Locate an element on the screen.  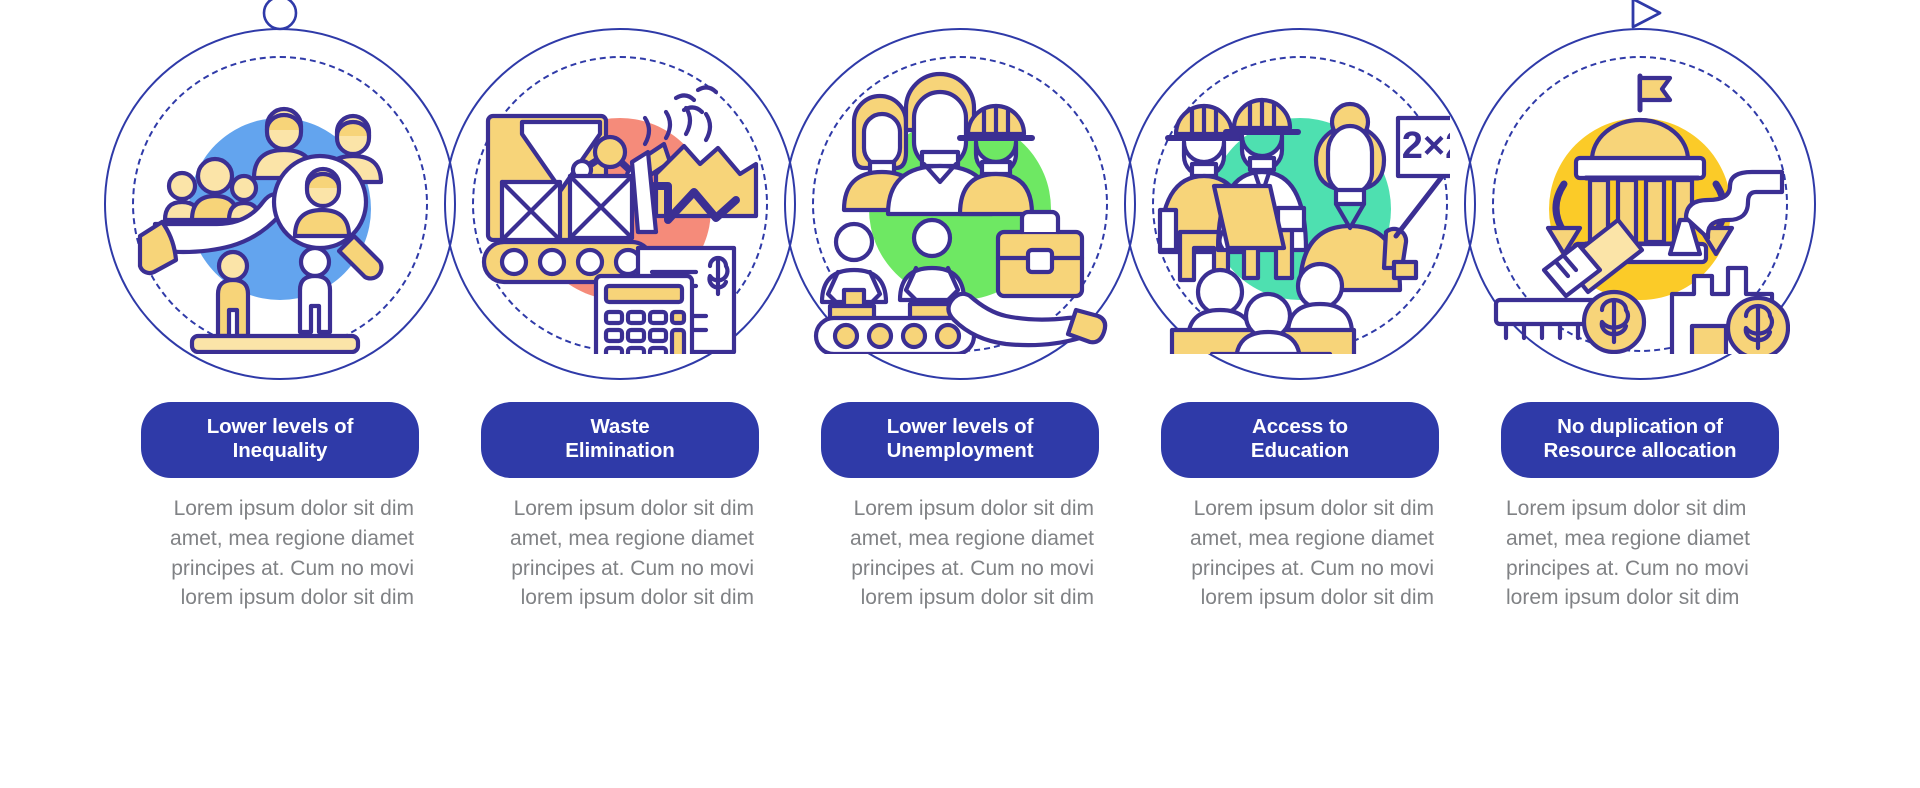
step-2-title-line2: Elimination is located at coordinates (620, 450).